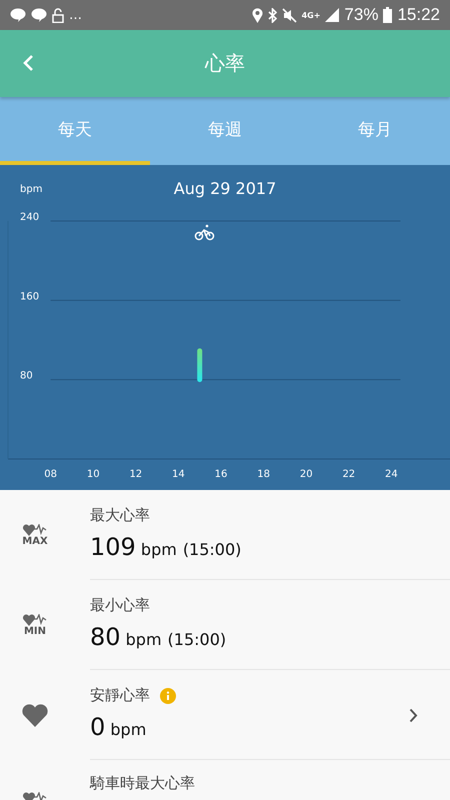  What do you see at coordinates (28, 63) in the screenshot?
I see `back-icon` at bounding box center [28, 63].